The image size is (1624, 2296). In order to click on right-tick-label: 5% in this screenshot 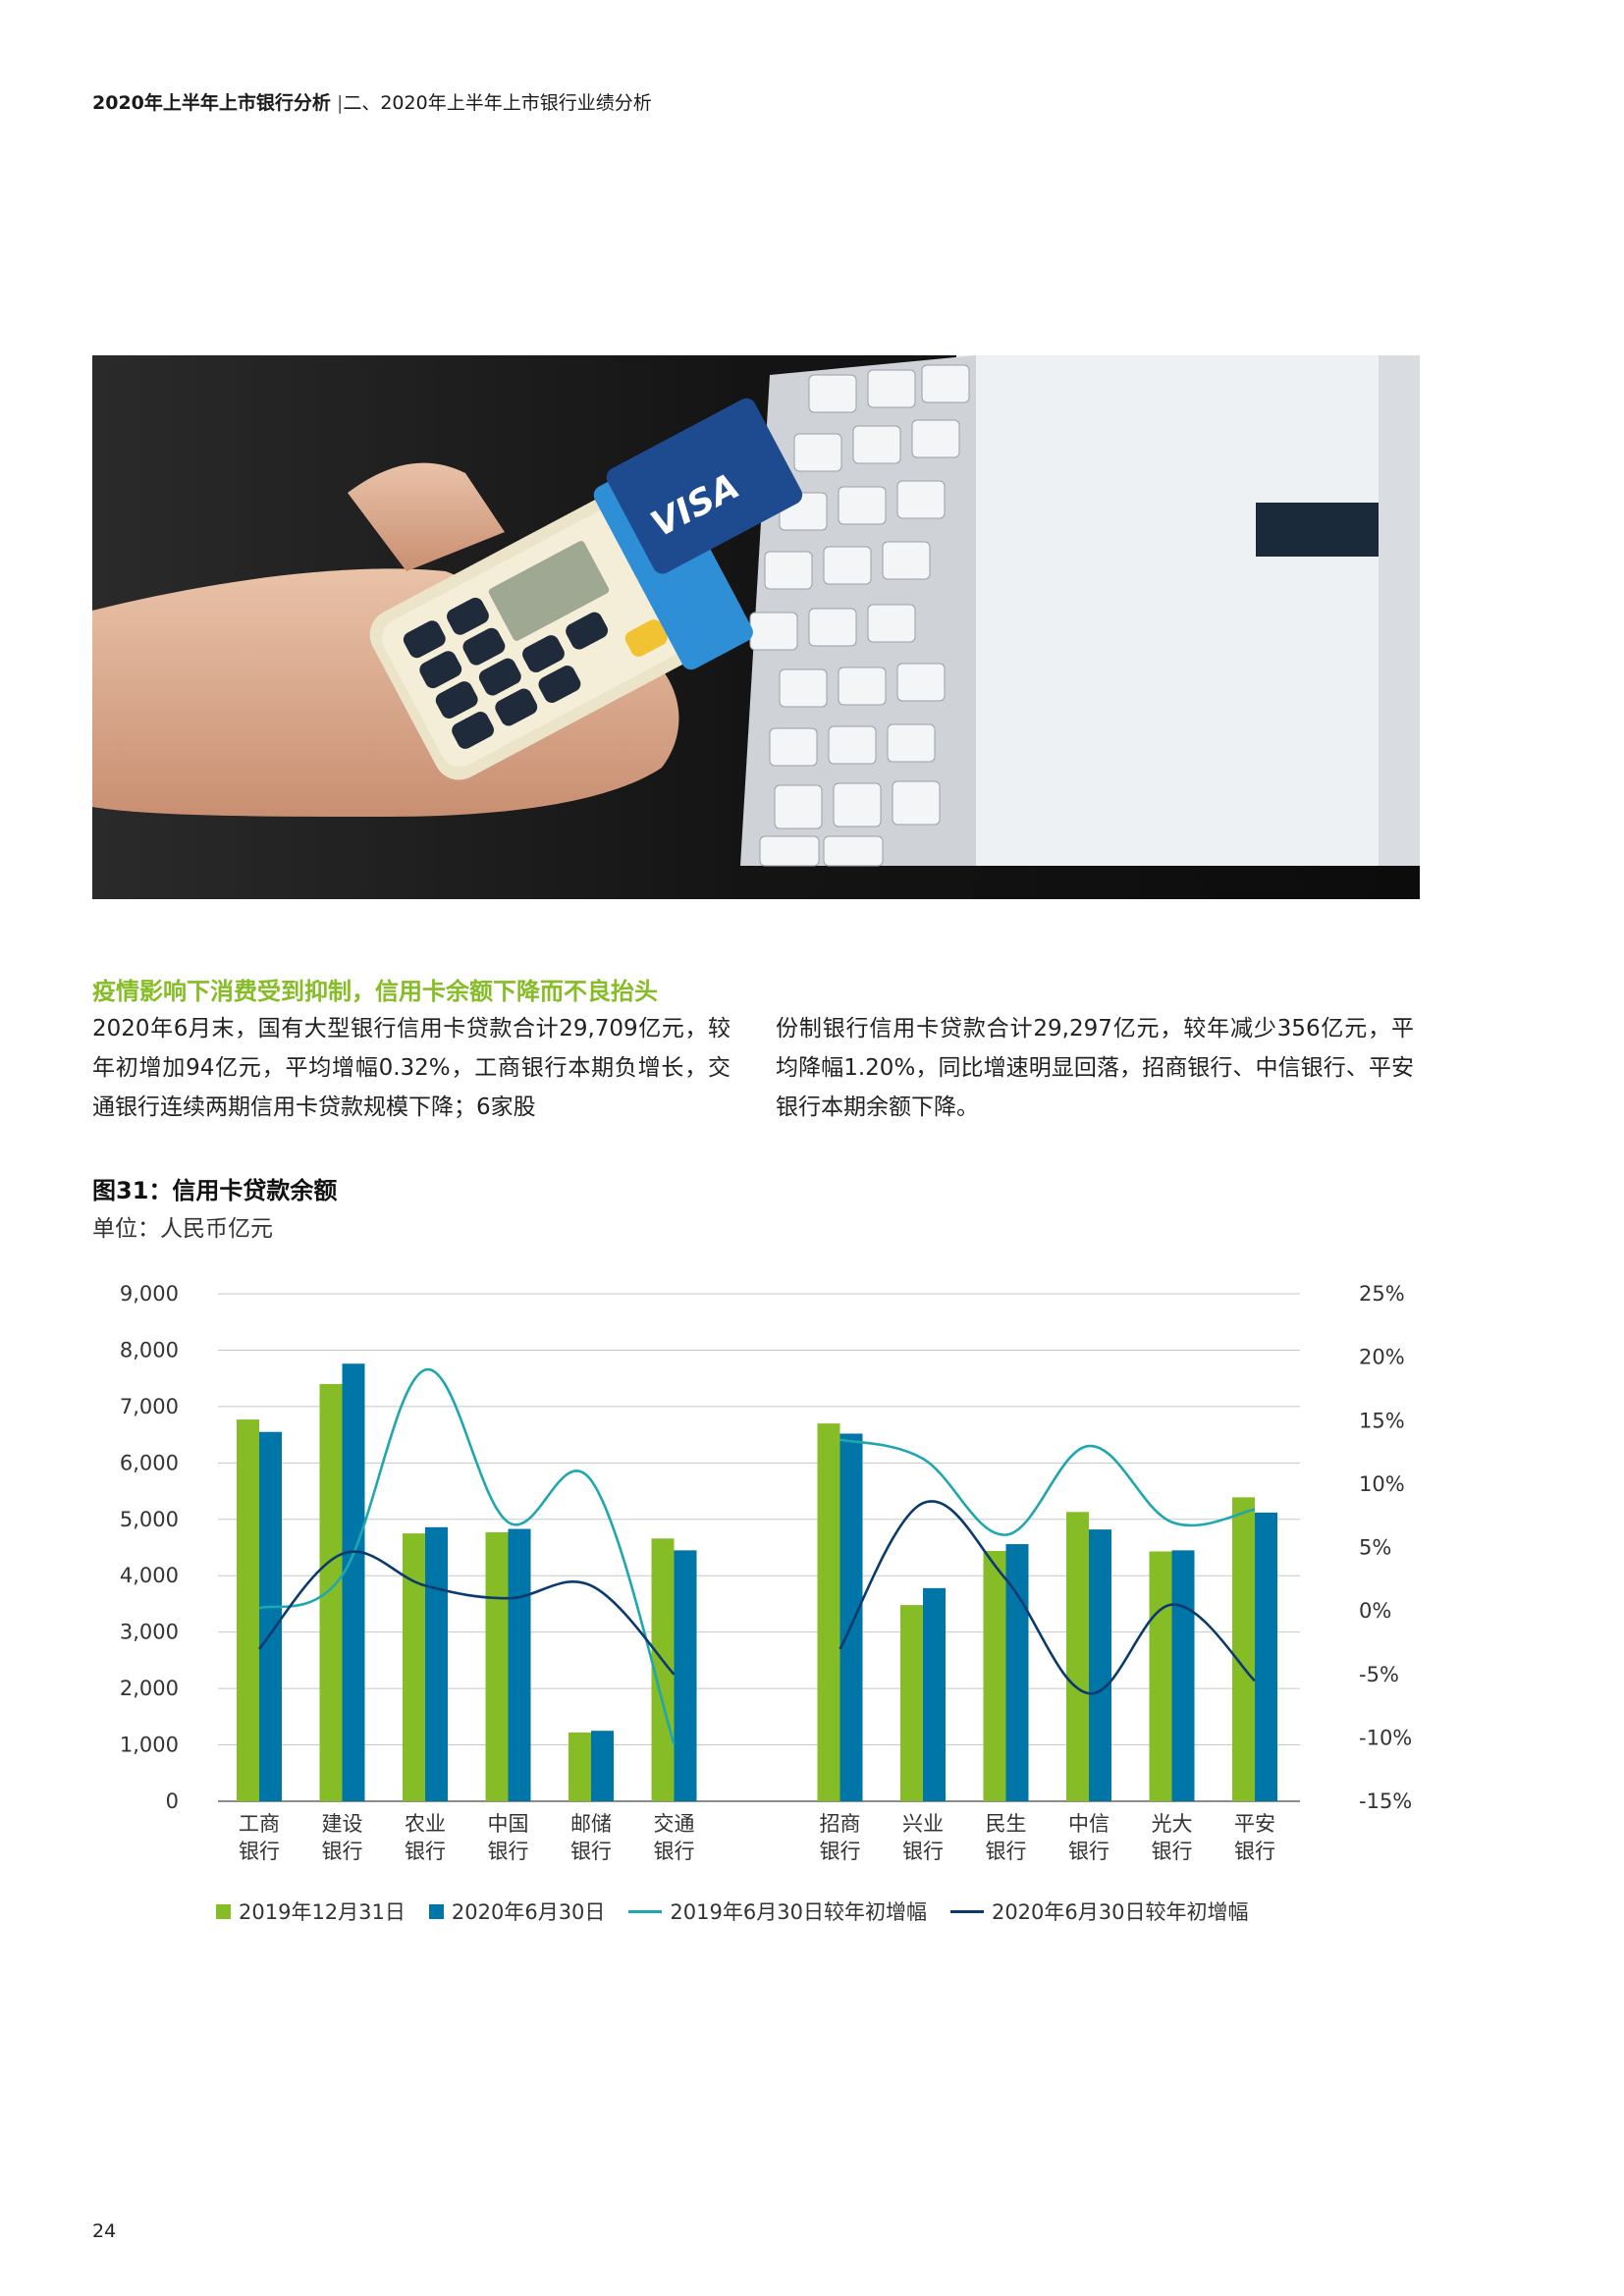, I will do `click(1375, 1548)`.